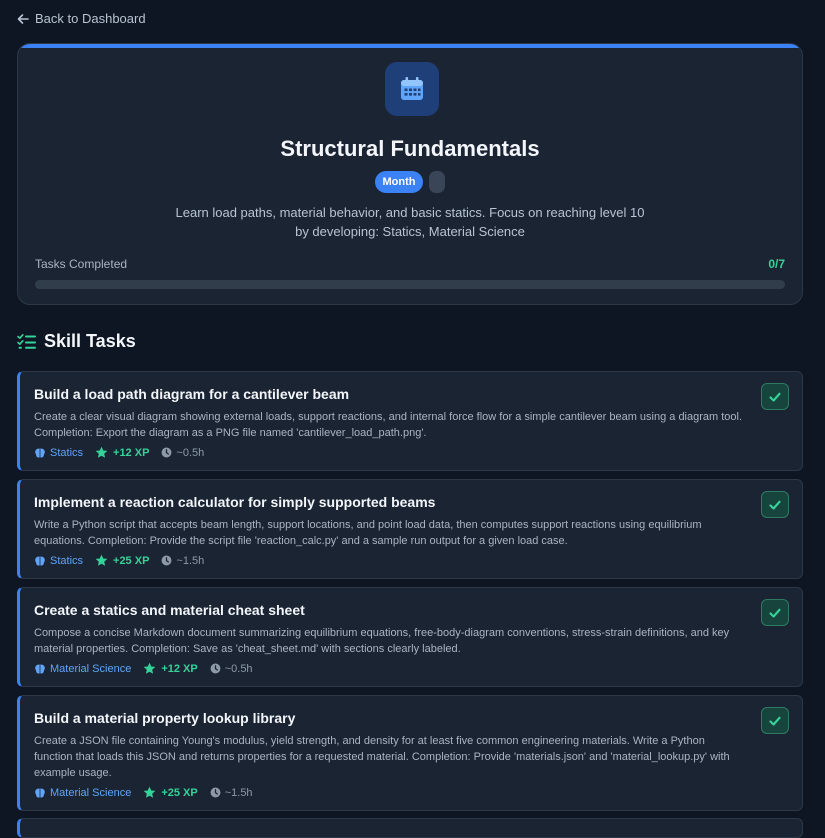  What do you see at coordinates (410, 284) in the screenshot?
I see `progress-bar` at bounding box center [410, 284].